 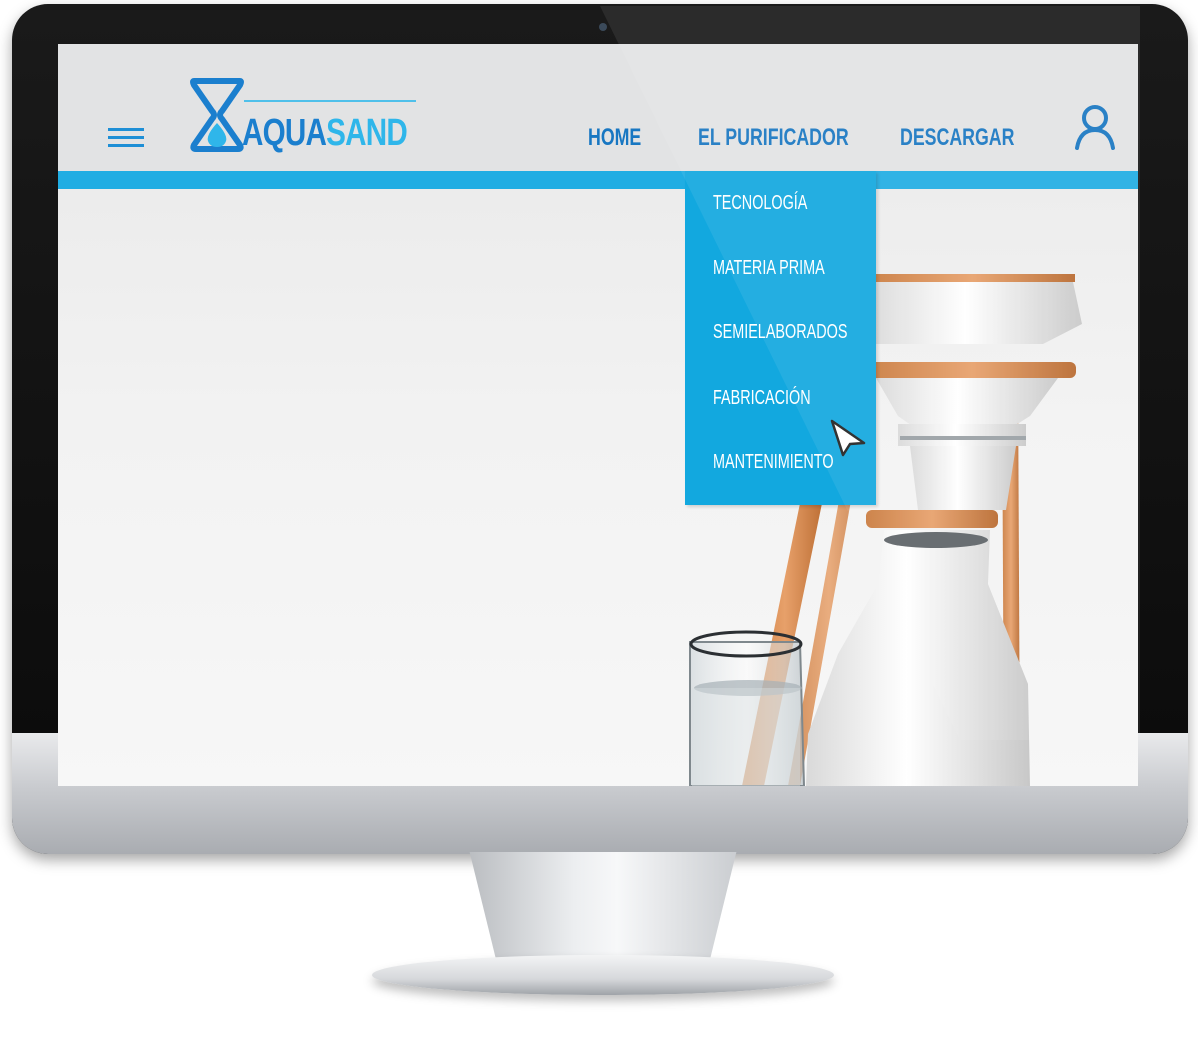 I want to click on dropdown-item-semielaborados: SEMIELABORADOS, so click(x=780, y=332).